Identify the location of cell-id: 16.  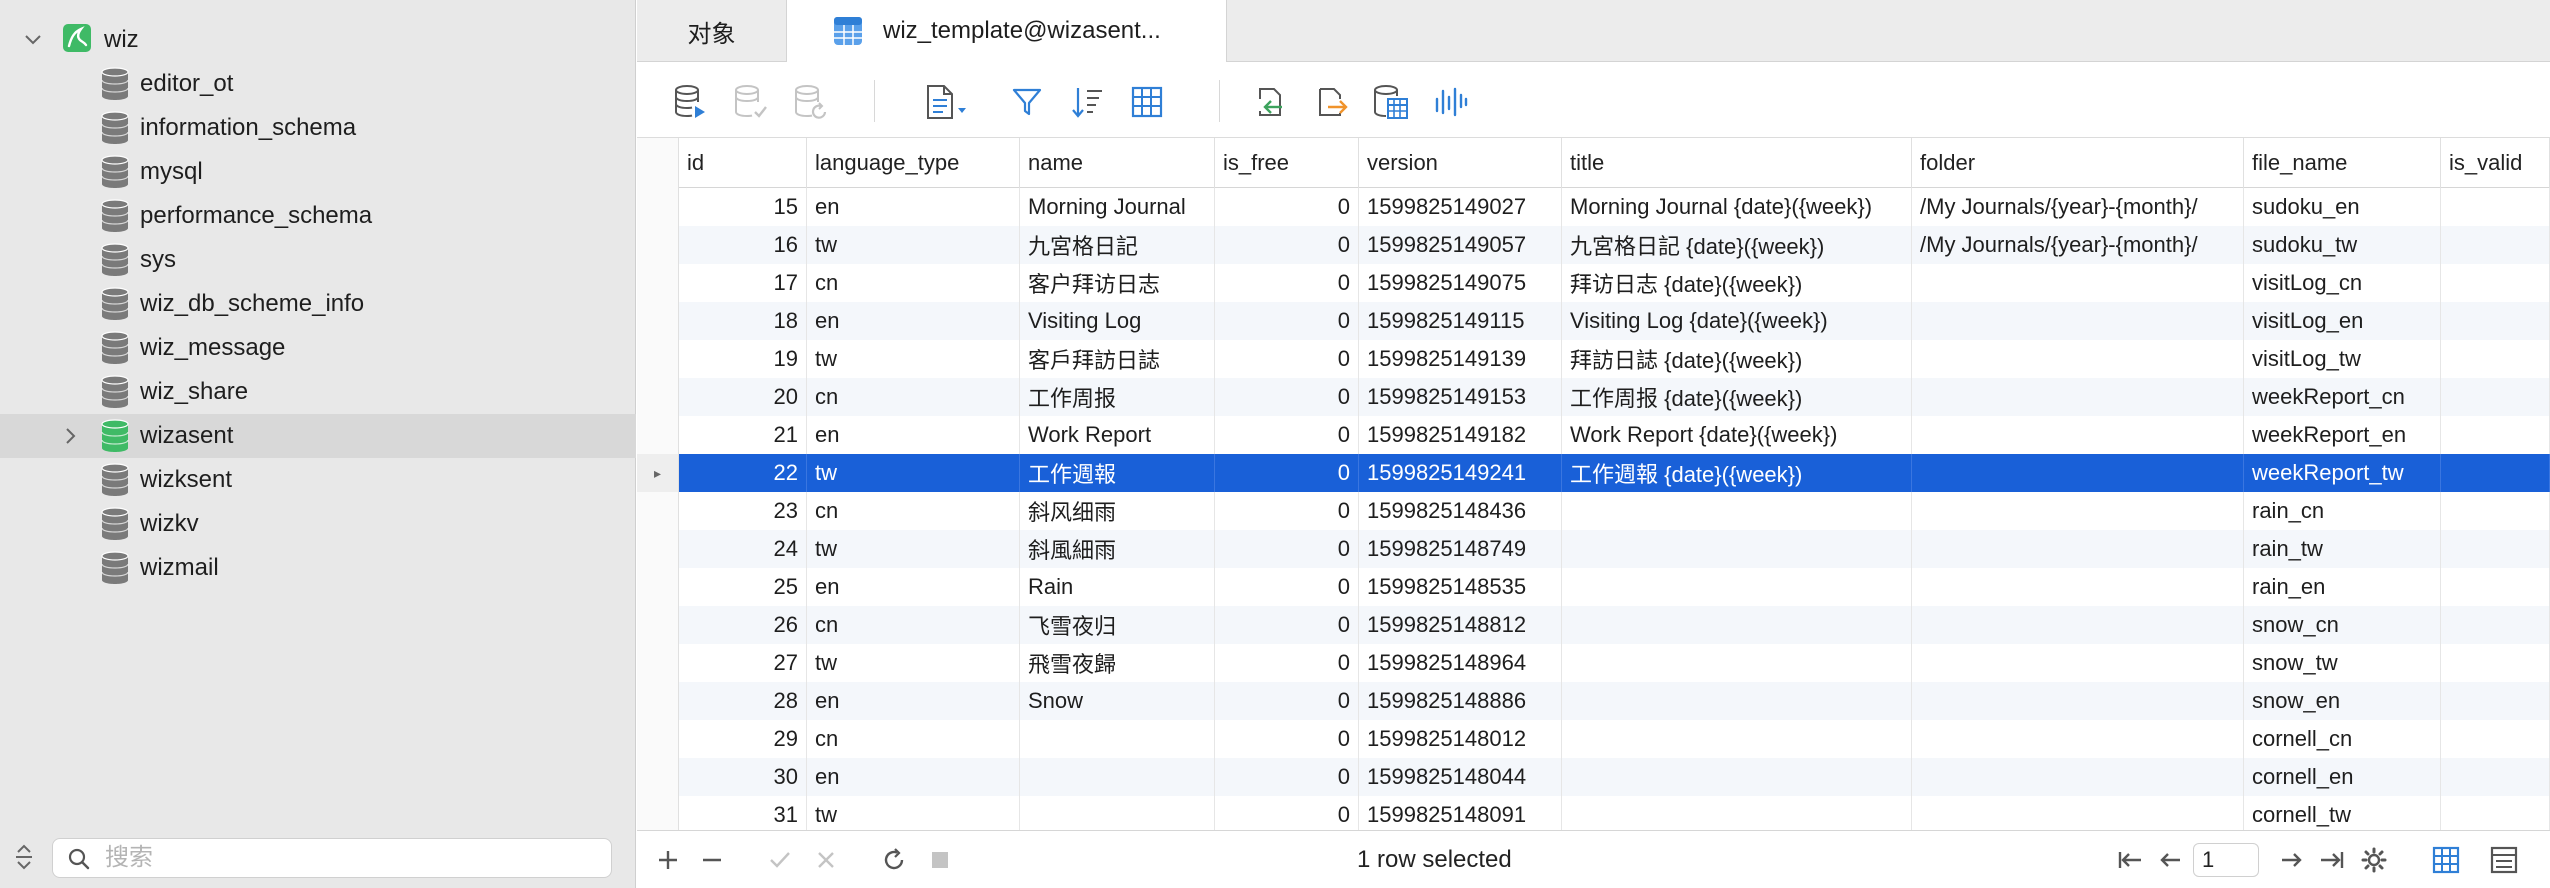
(743, 245).